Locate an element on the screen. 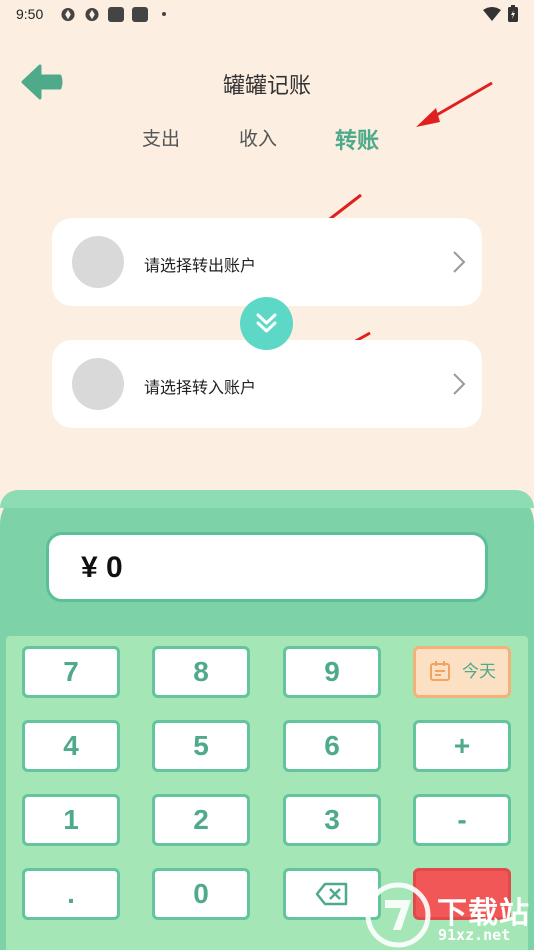 The height and width of the screenshot is (950, 534). key-9: 9 is located at coordinates (332, 672).